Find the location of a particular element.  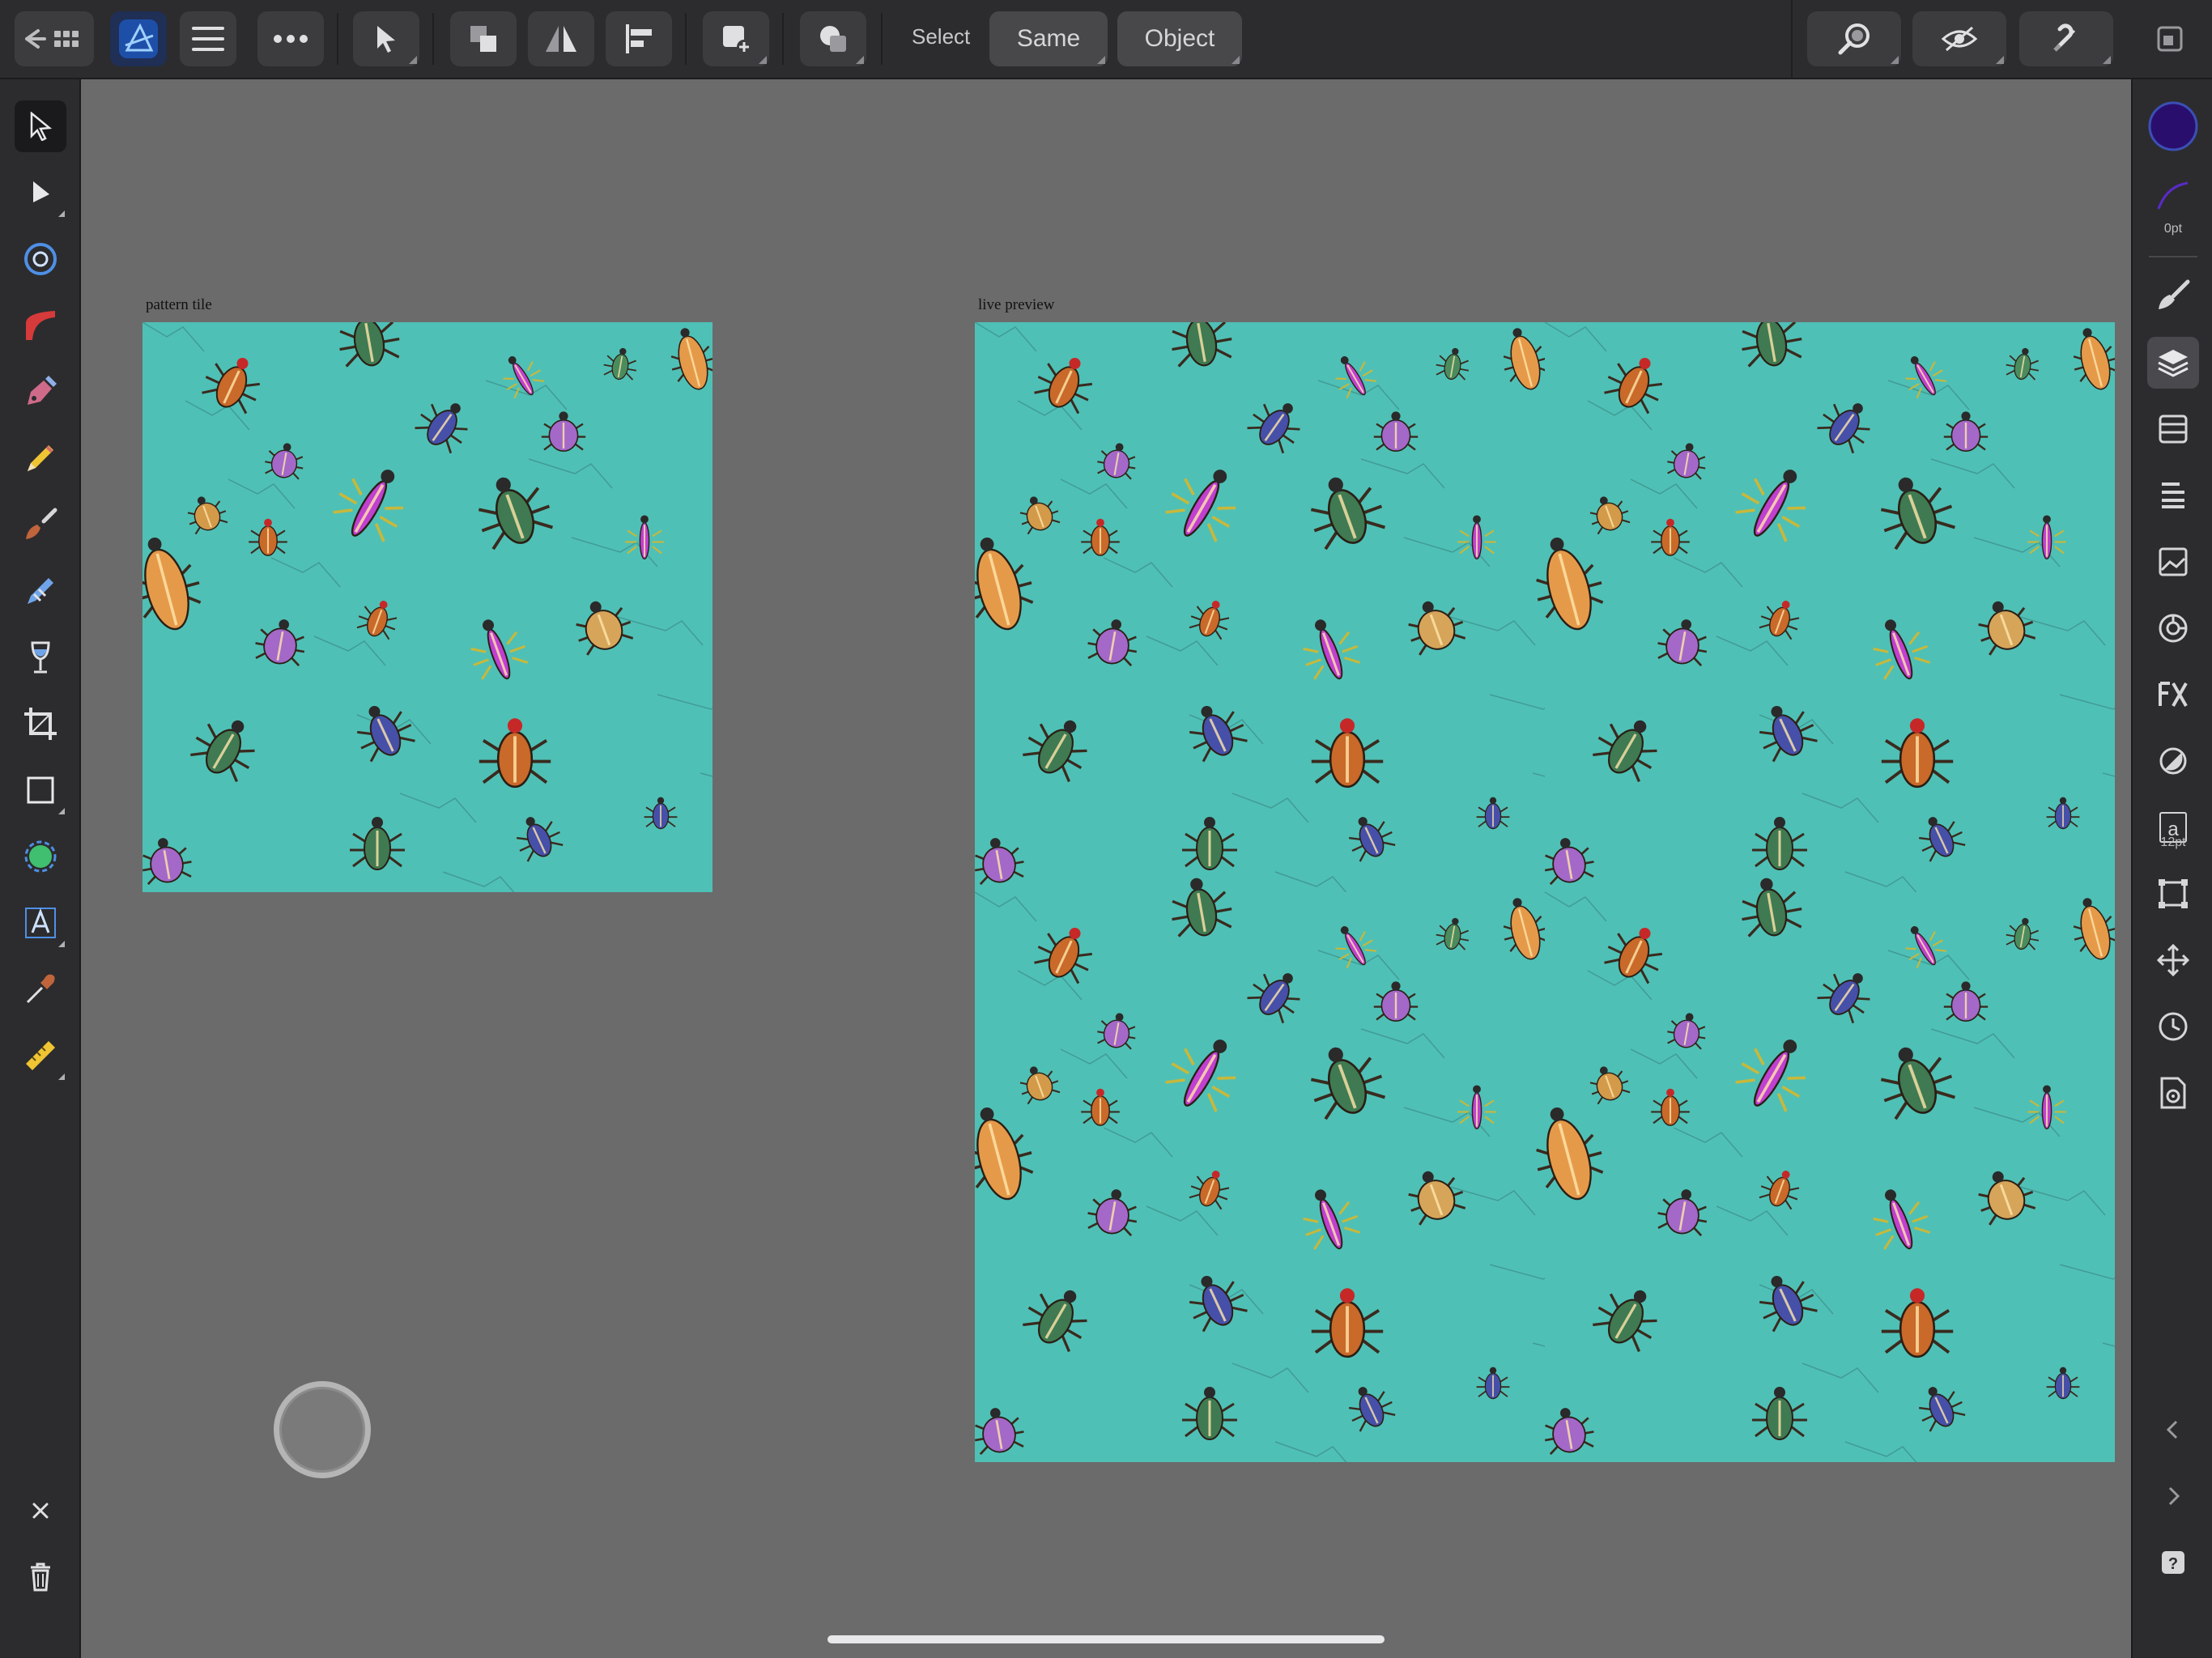

pen-nib-icon is located at coordinates (43, 390).